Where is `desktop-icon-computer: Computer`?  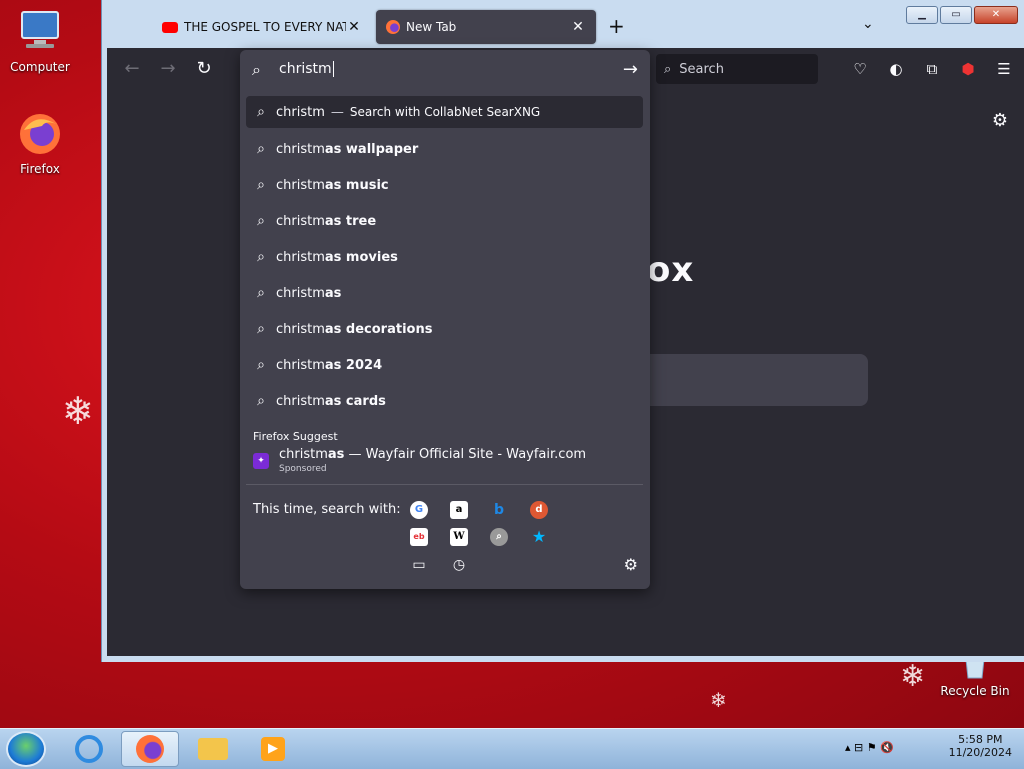 desktop-icon-computer: Computer is located at coordinates (40, 41).